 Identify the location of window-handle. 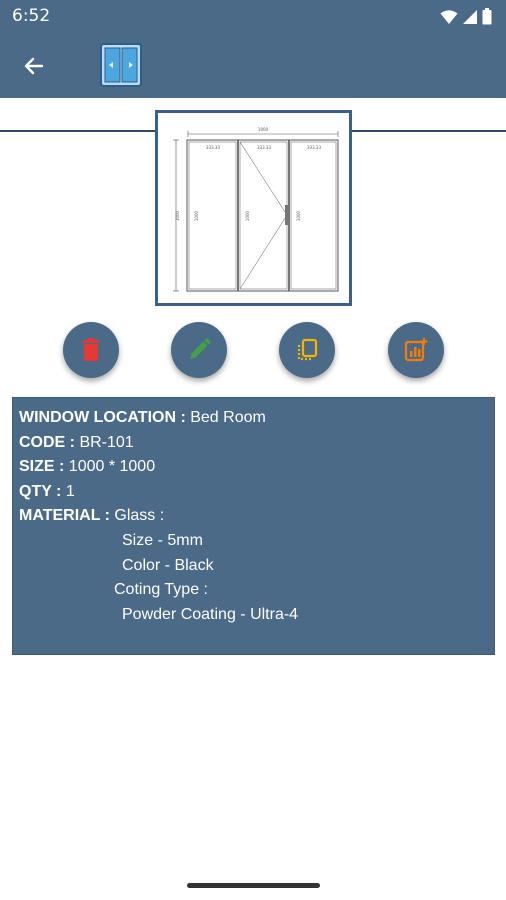
(287, 215).